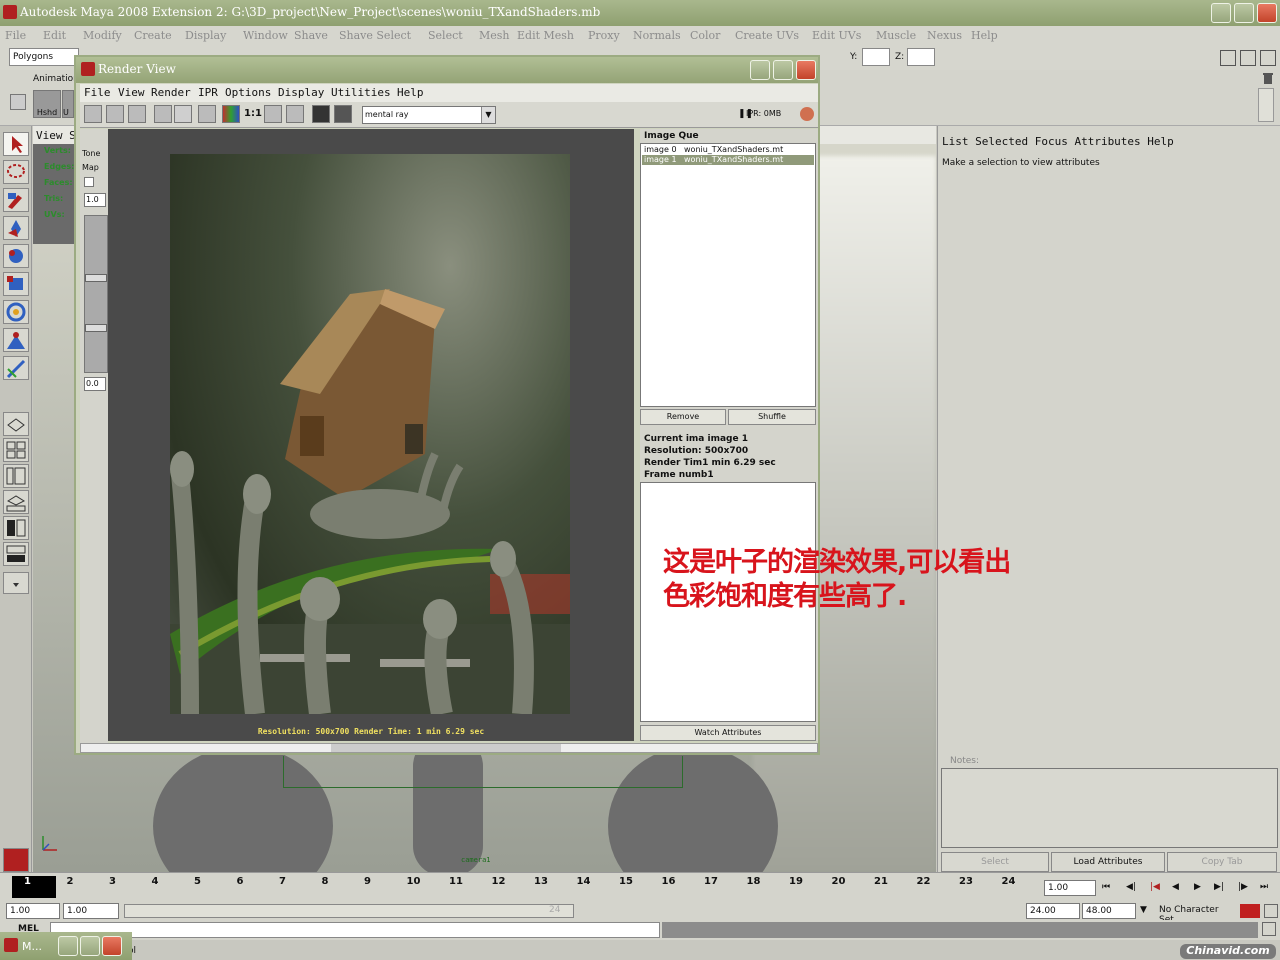  What do you see at coordinates (18, 102) in the screenshot?
I see `shelf-menu-icon` at bounding box center [18, 102].